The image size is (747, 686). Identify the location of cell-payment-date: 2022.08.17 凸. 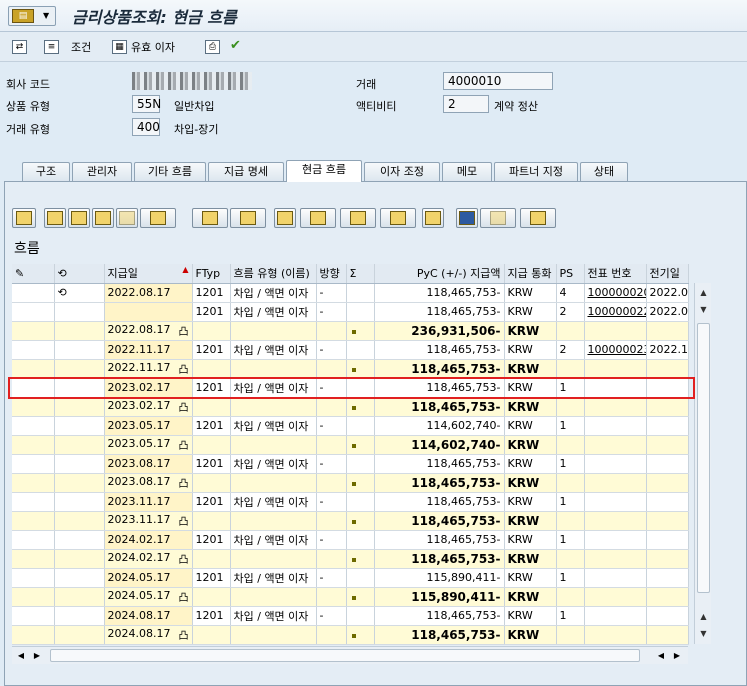
(148, 331).